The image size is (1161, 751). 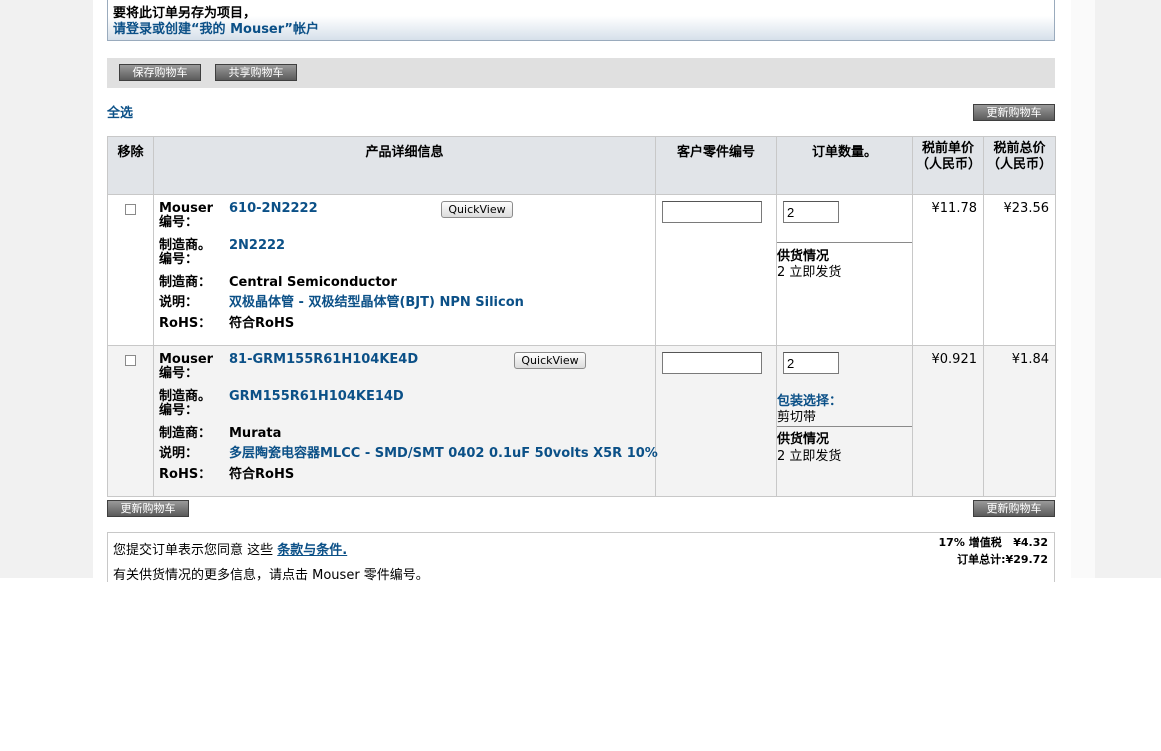 I want to click on package-value: 剪切带, so click(x=797, y=417).